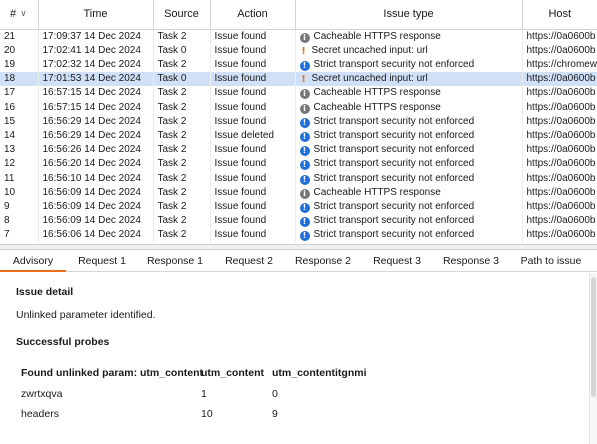  I want to click on cell-time: 16:56:06 14 Dec 2024, so click(96, 235).